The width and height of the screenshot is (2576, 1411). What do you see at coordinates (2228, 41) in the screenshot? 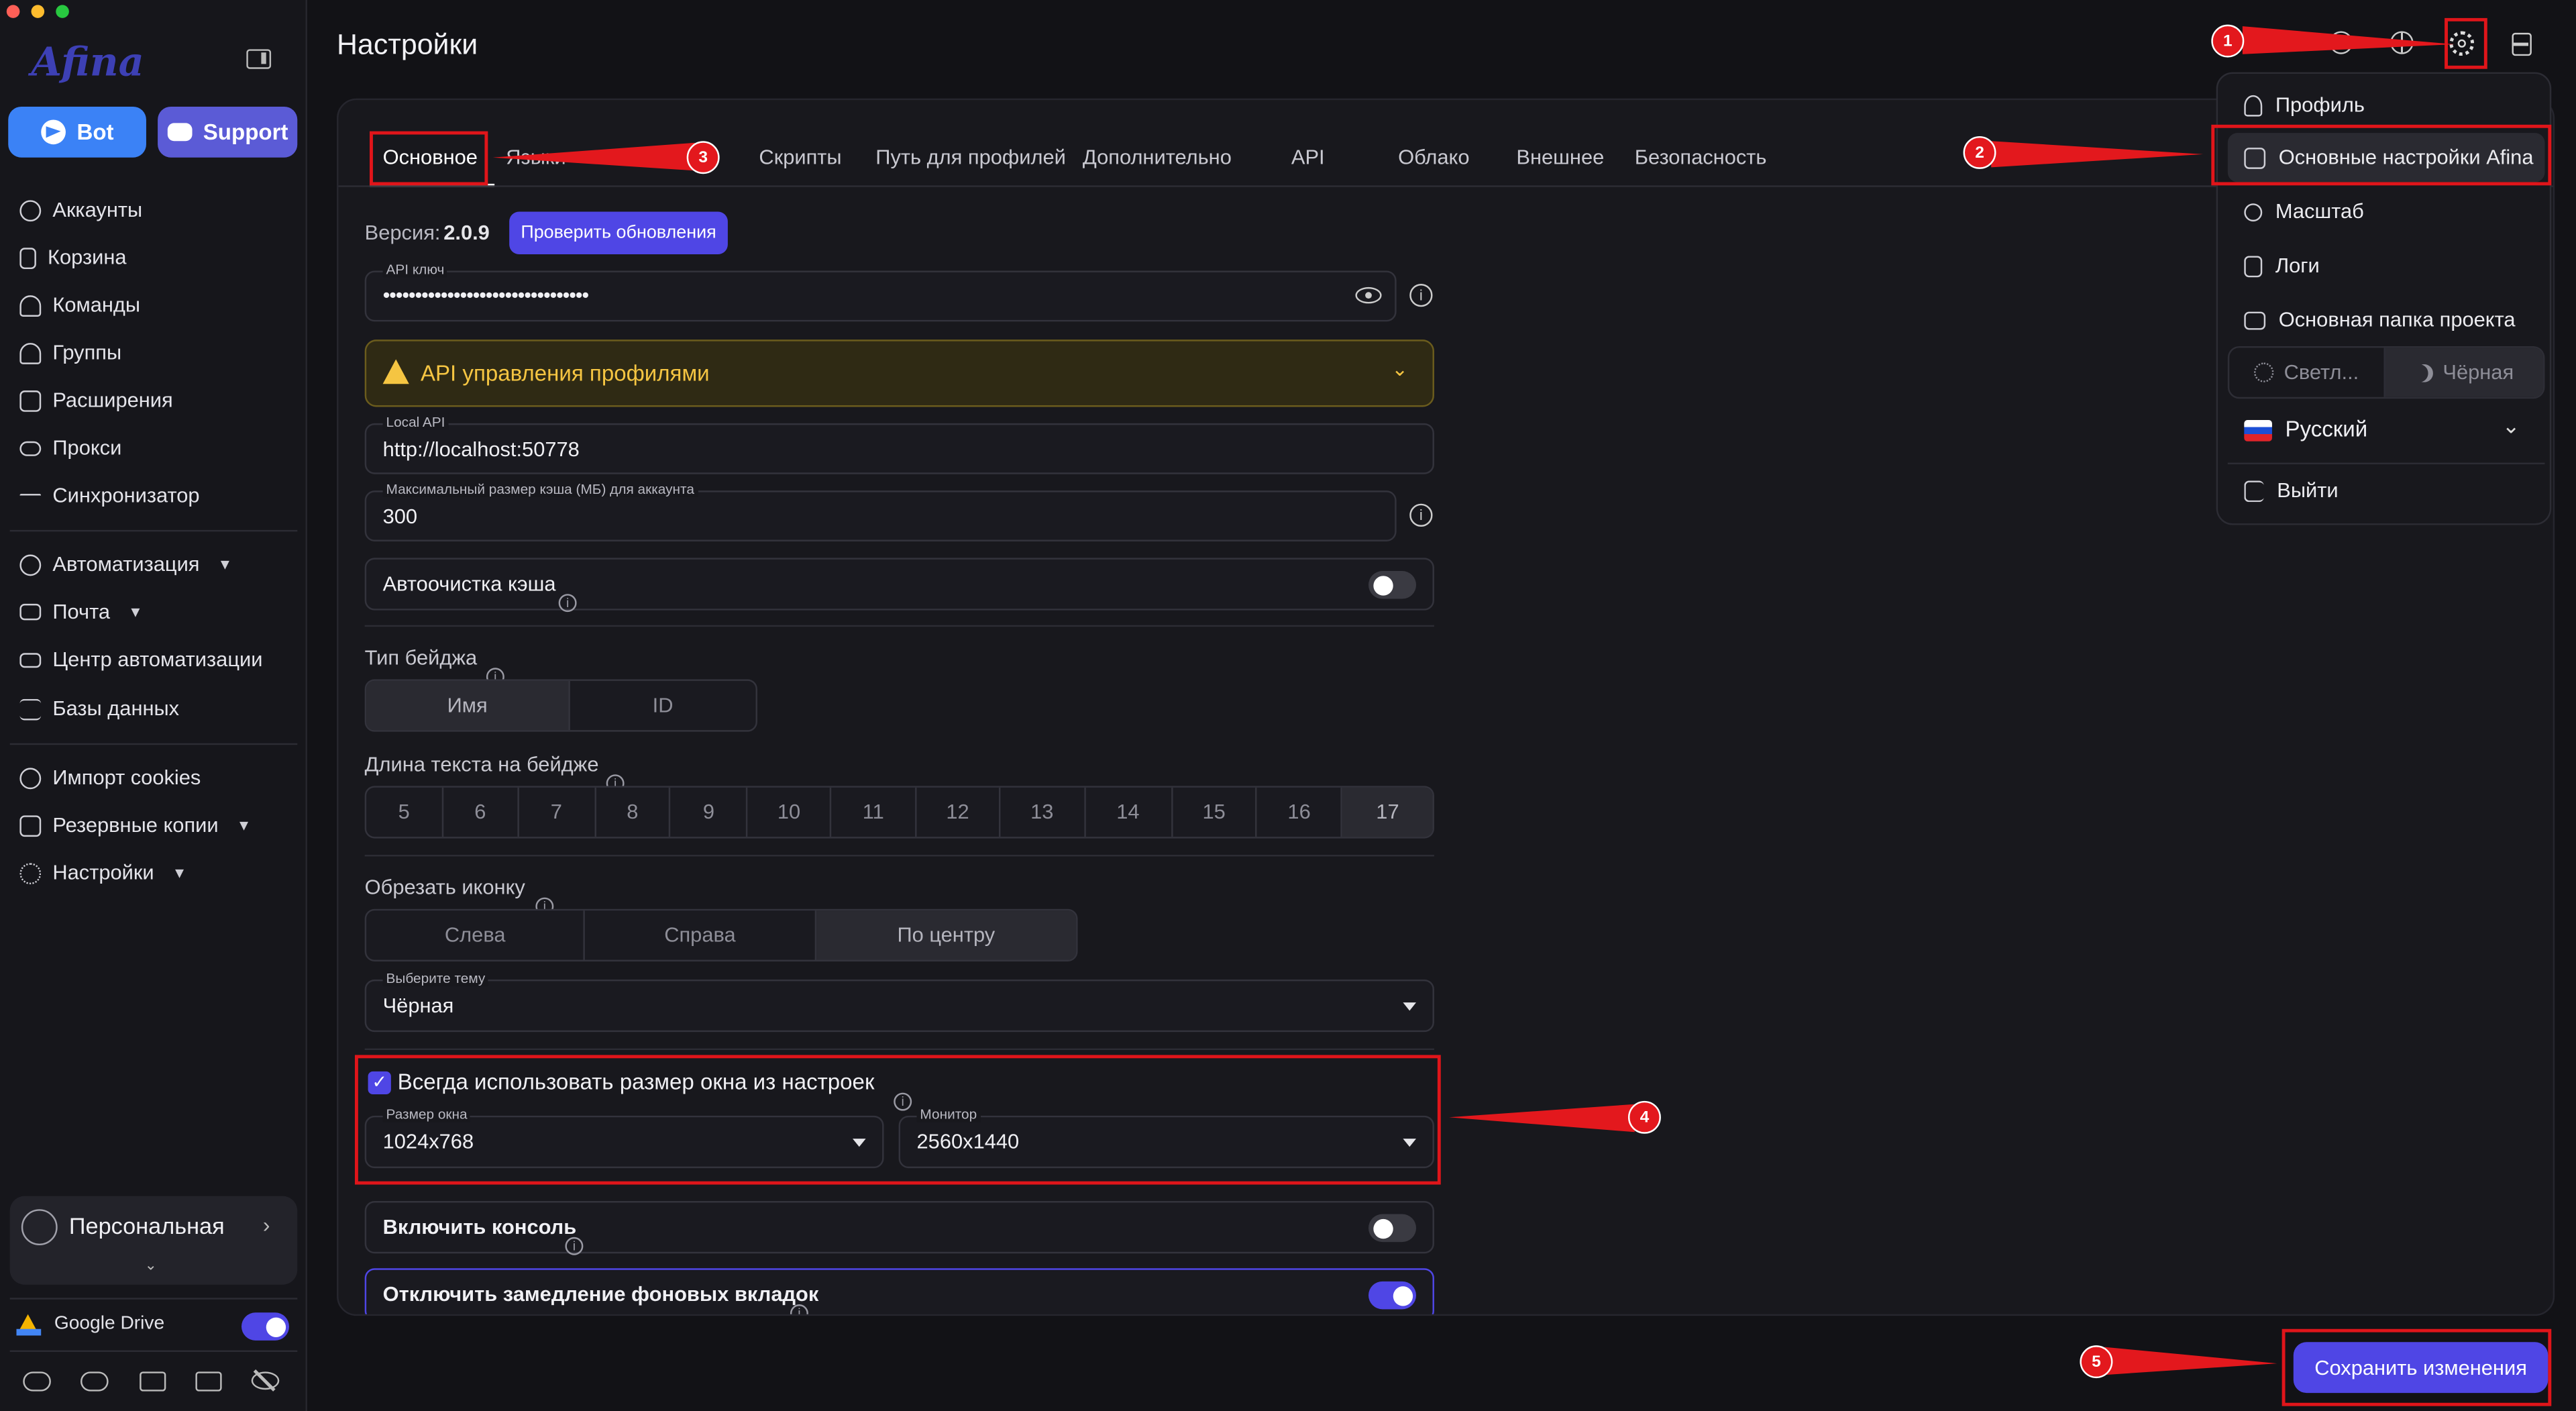
I see `annotation-badge-1: 1` at bounding box center [2228, 41].